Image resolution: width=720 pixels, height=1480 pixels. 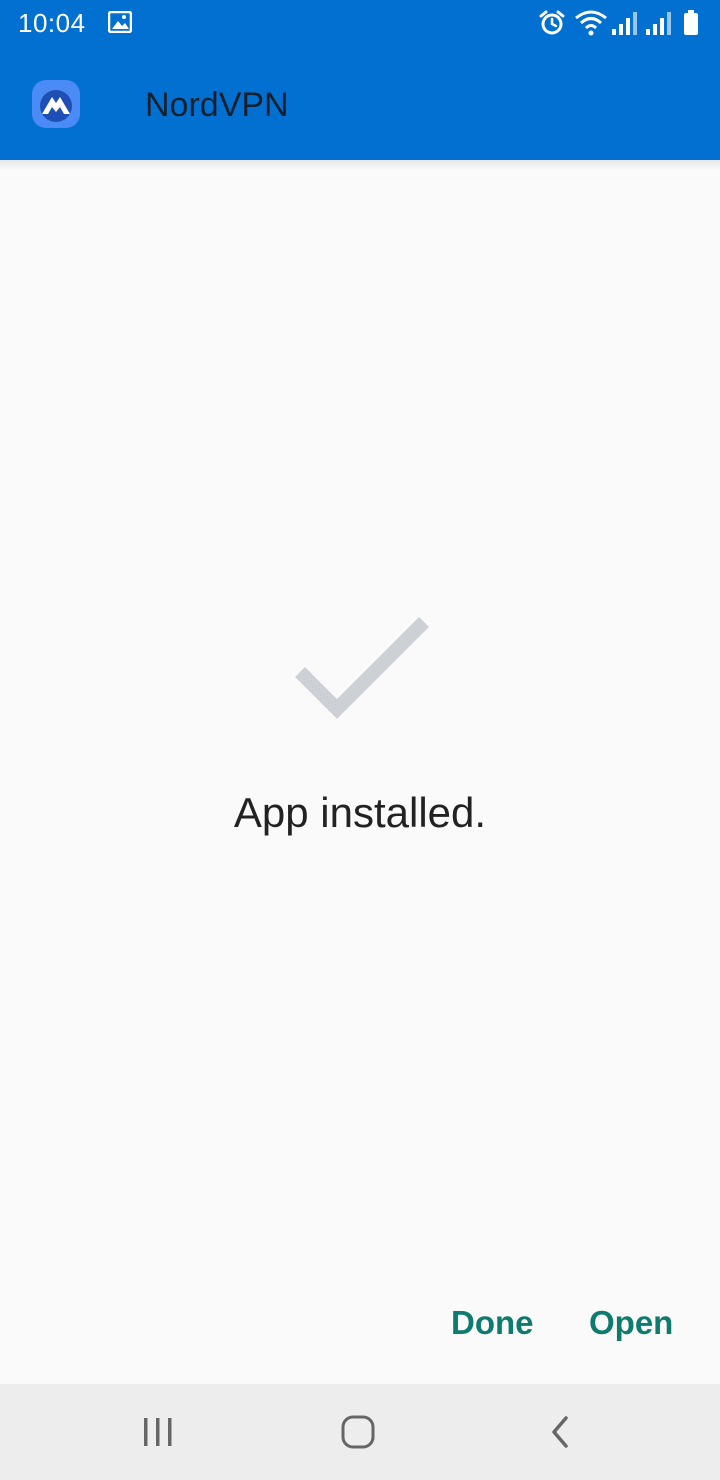 I want to click on home-icon, so click(x=358, y=1432).